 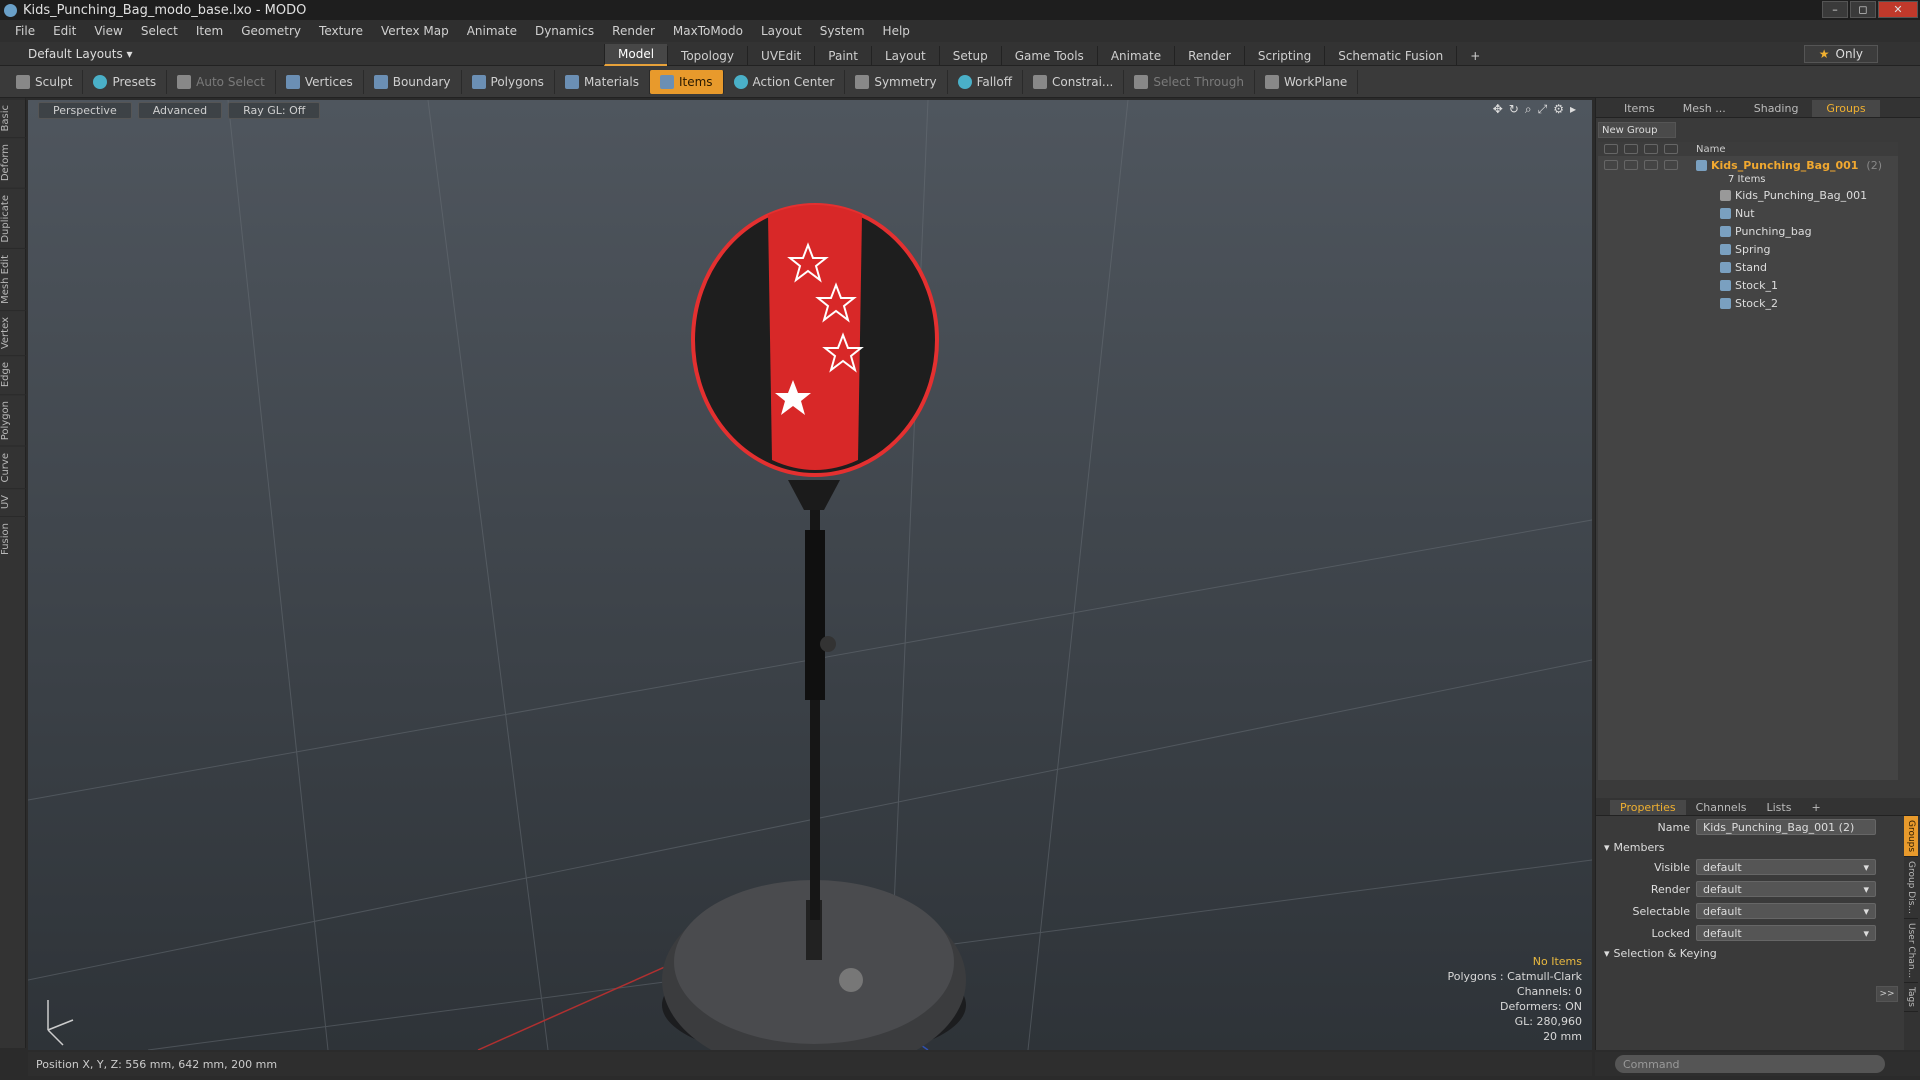 What do you see at coordinates (1189, 81) in the screenshot?
I see `select-through-button: Select Through` at bounding box center [1189, 81].